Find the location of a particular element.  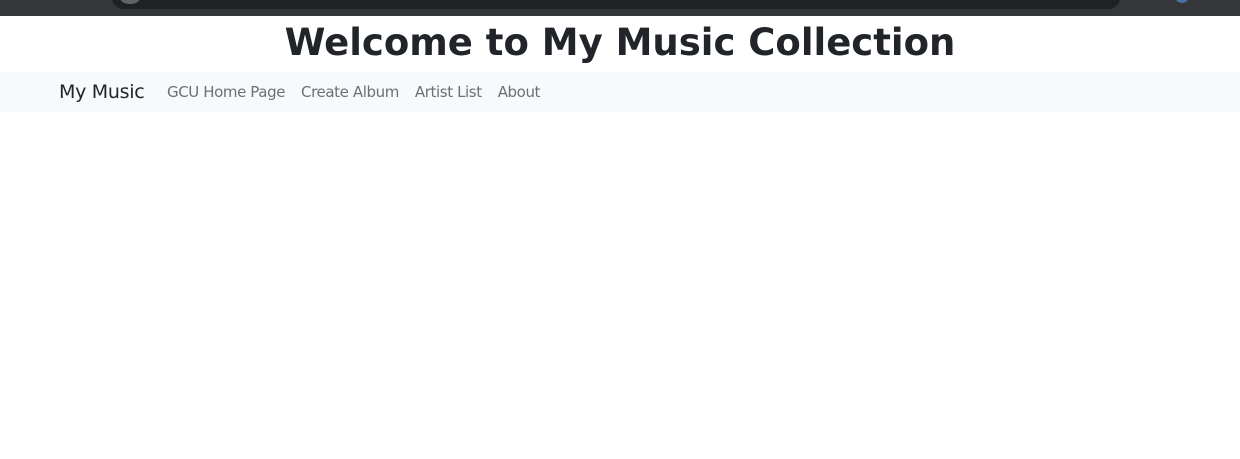

browser-toolbar is located at coordinates (620, 8).